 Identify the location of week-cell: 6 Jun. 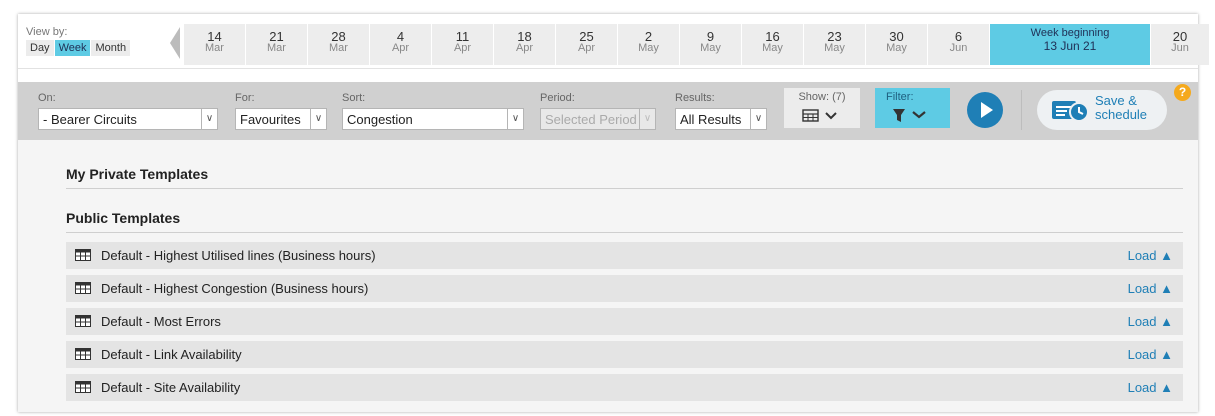
(958, 44).